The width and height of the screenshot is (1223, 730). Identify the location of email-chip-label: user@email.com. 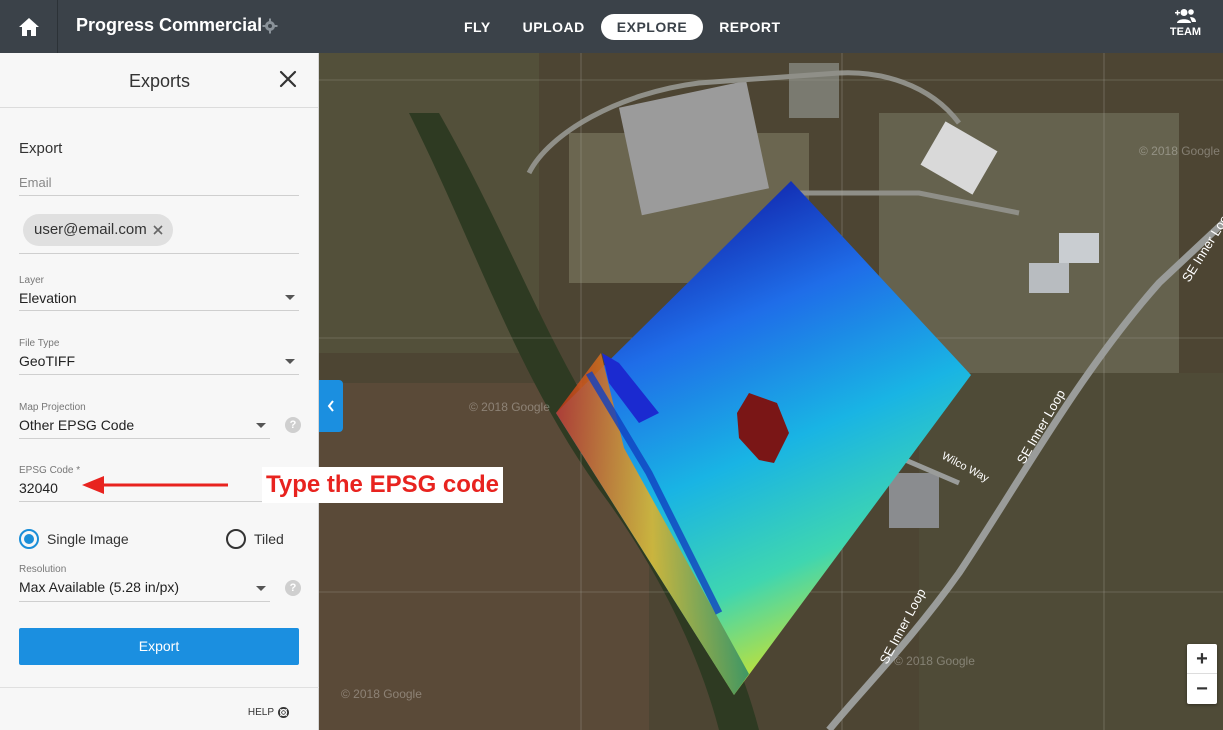
(90, 229).